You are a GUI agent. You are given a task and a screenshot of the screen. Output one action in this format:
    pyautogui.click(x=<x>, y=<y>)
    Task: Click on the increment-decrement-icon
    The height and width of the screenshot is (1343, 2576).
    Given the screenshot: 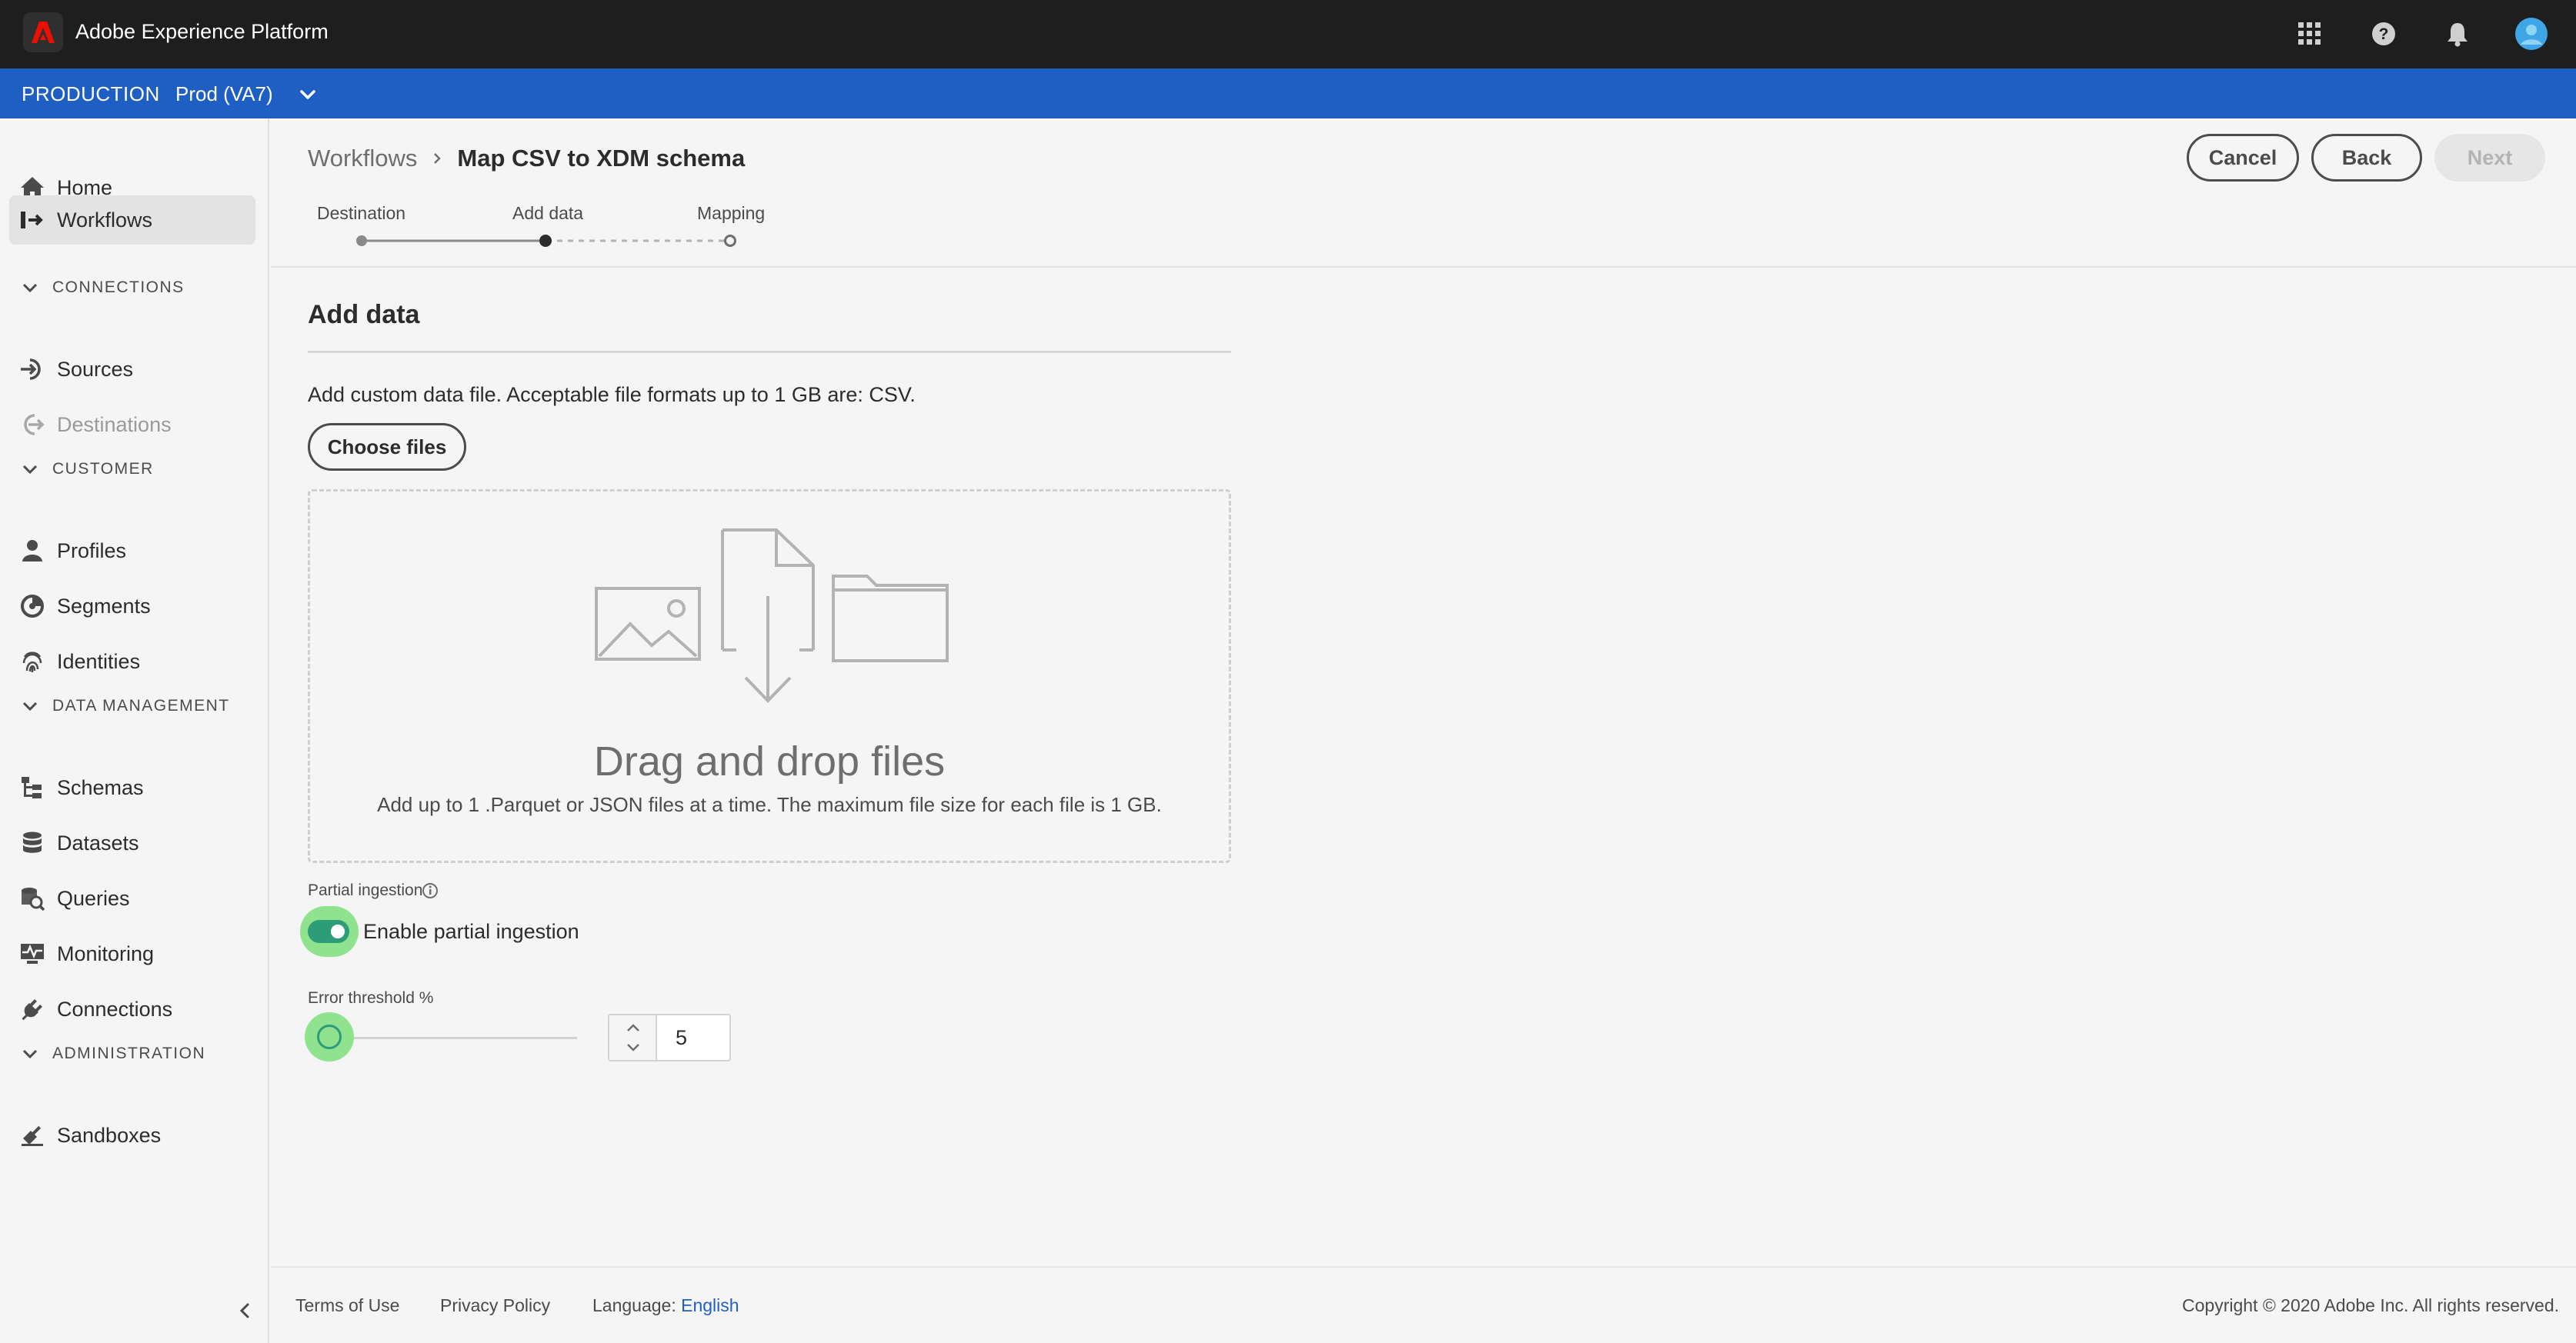 What is the action you would take?
    pyautogui.click(x=633, y=1037)
    